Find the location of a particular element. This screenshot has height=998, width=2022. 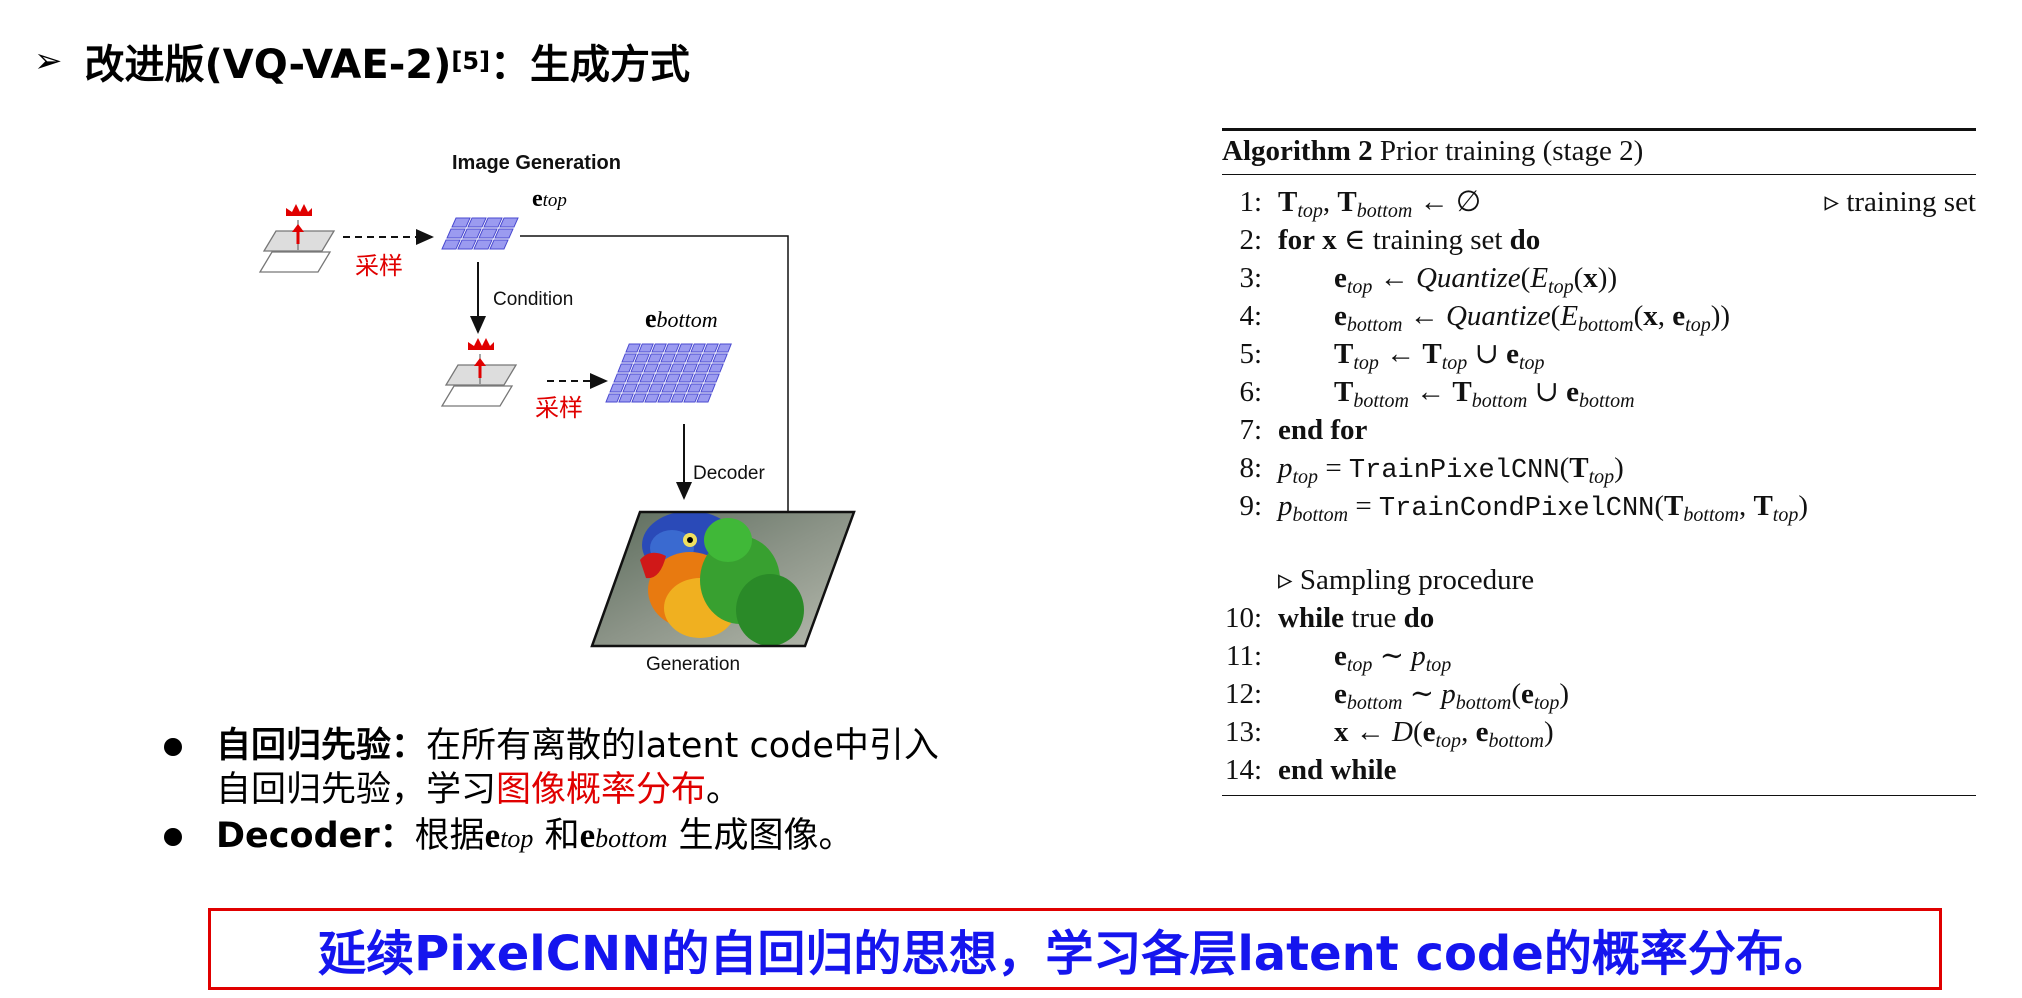

e-bottom-grid is located at coordinates (668, 373).